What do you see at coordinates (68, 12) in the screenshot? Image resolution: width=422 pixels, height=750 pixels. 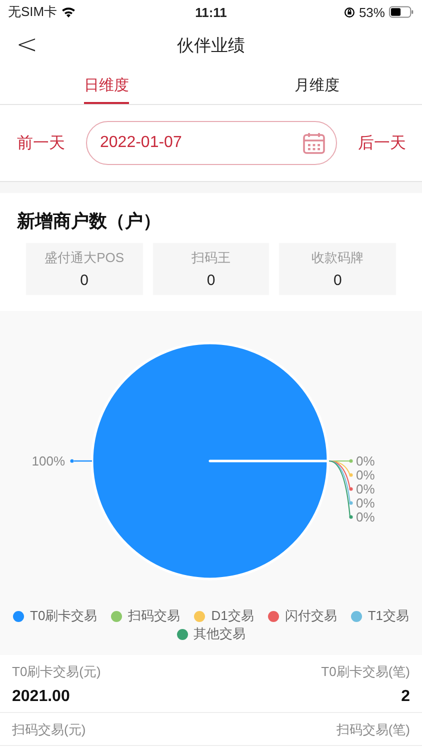 I see `wifi-icon` at bounding box center [68, 12].